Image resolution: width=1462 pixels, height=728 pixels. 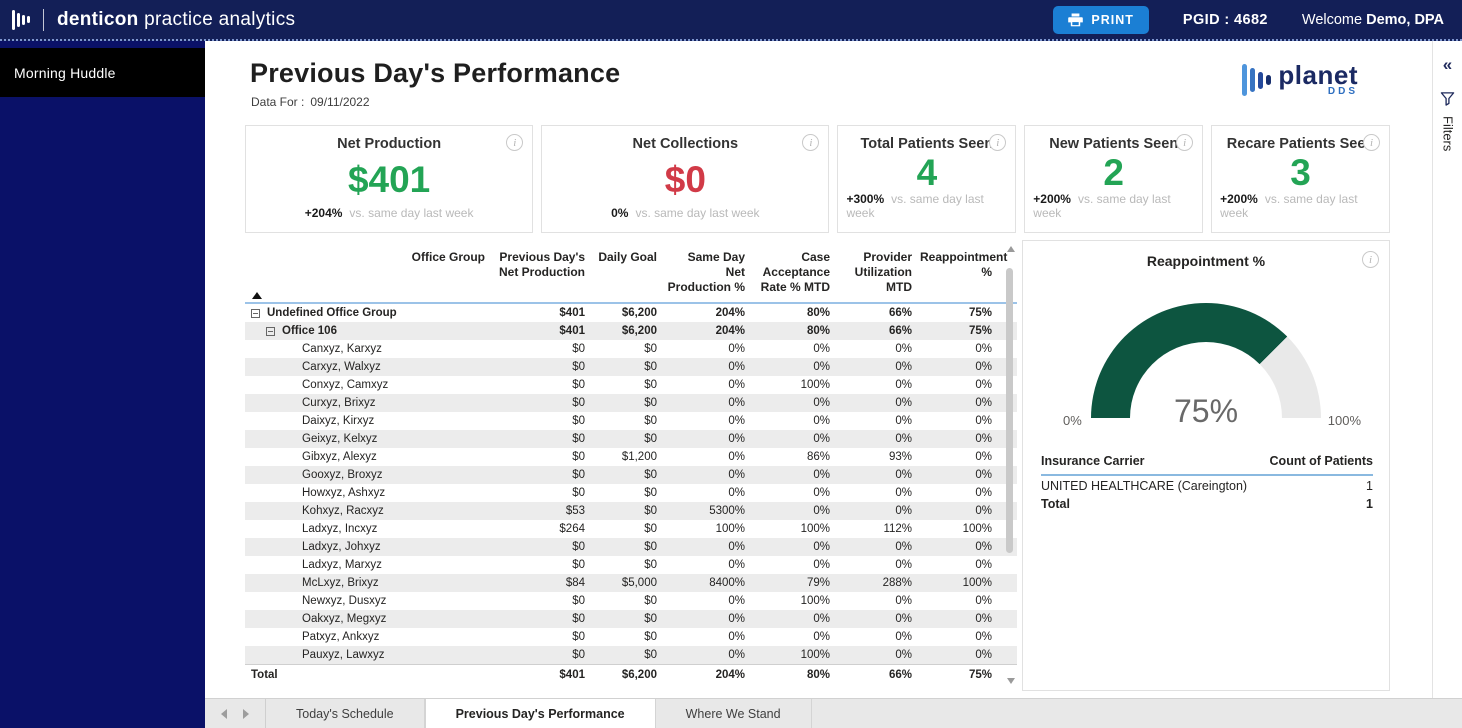 What do you see at coordinates (631, 565) in the screenshot?
I see `table-row: Ladxyz, Marxyz $0 $0 0% 0% 0% 0%` at bounding box center [631, 565].